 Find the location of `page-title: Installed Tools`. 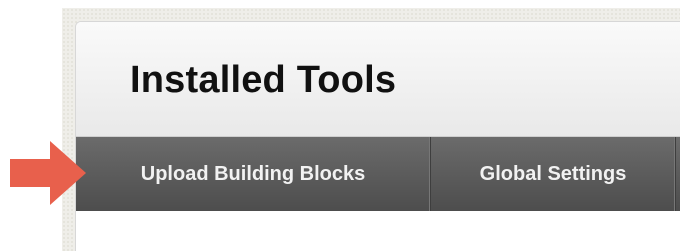

page-title: Installed Tools is located at coordinates (263, 80).